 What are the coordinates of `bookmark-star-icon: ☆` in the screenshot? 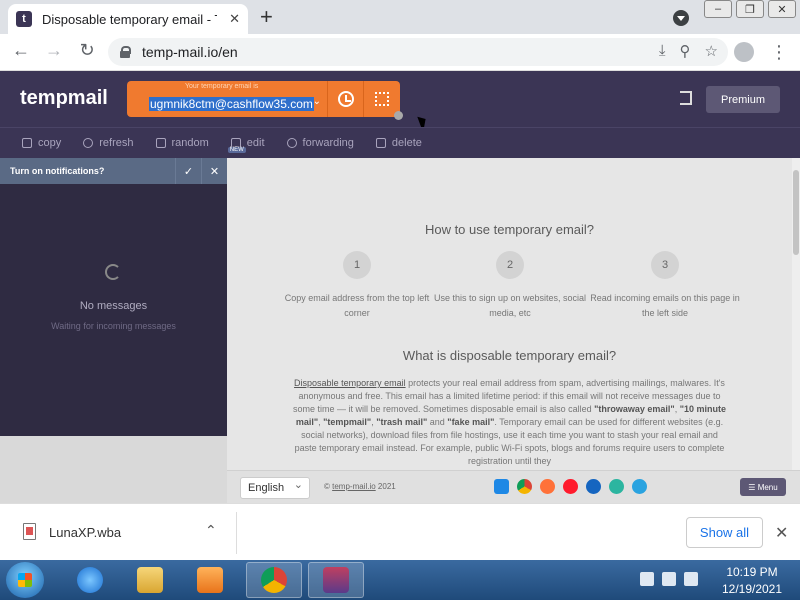 It's located at (711, 51).